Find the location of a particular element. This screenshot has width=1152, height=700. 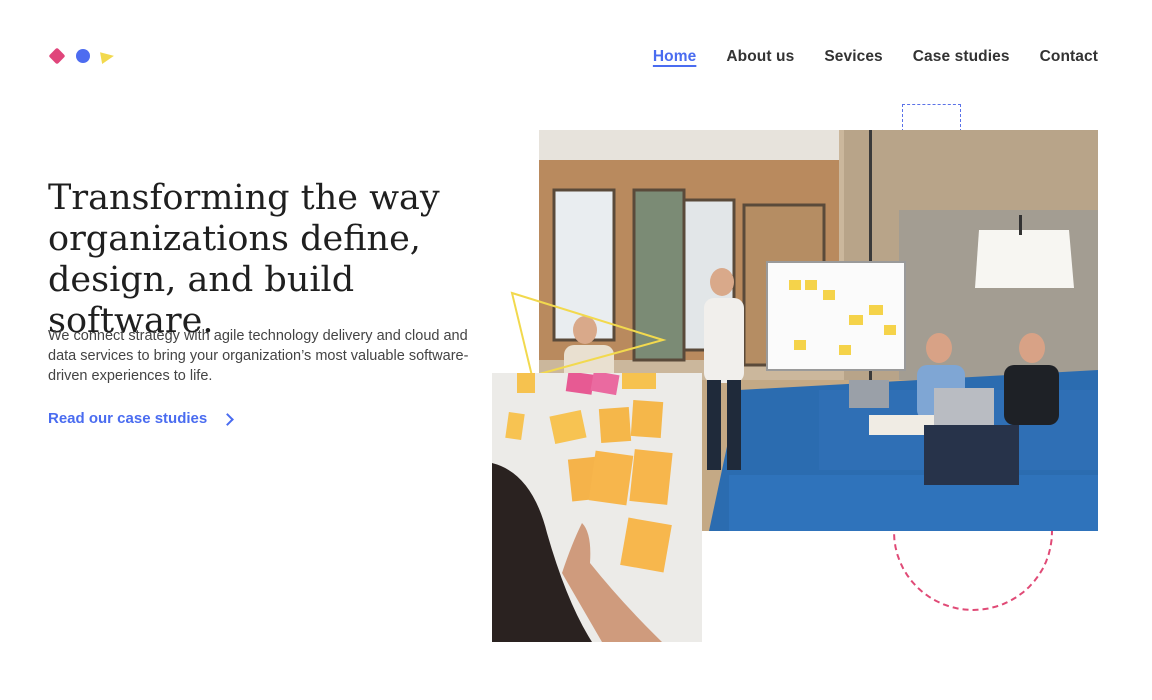

brand-logo is located at coordinates (83, 57).